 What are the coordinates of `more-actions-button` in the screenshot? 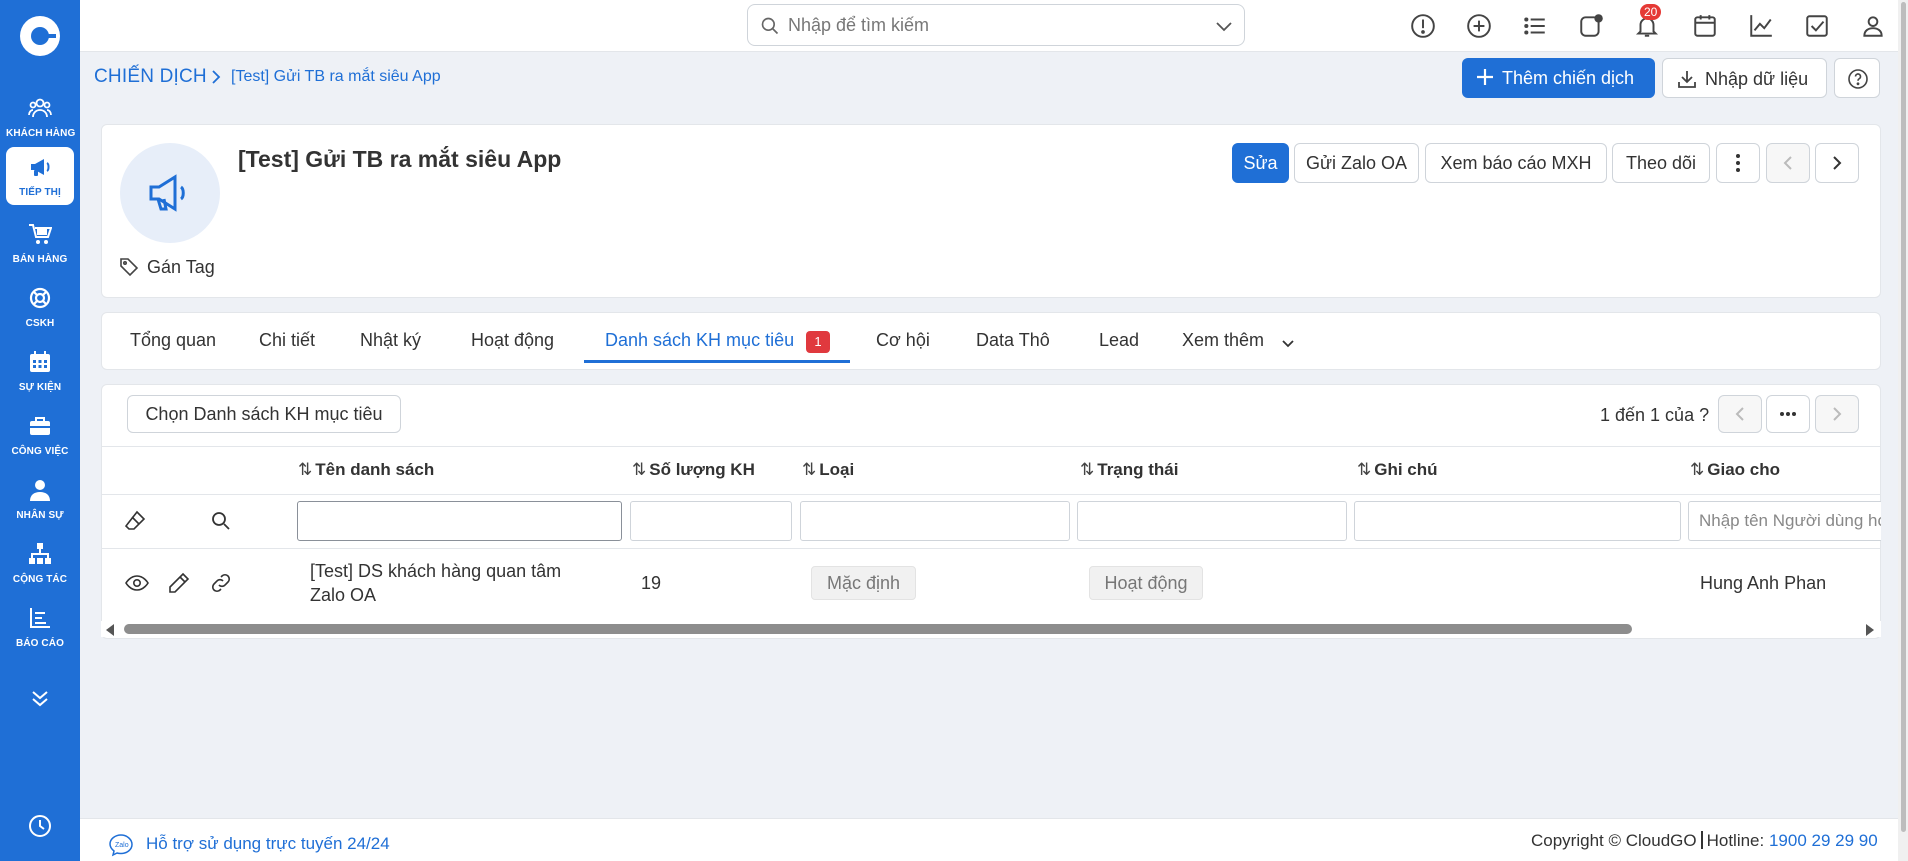 It's located at (1738, 163).